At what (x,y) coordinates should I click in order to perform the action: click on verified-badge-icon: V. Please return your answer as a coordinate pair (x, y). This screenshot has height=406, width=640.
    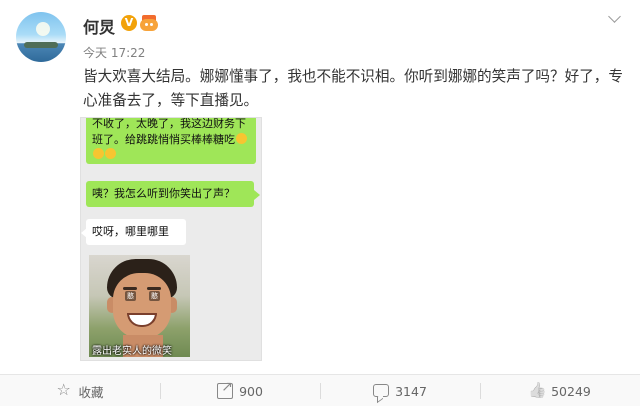
    Looking at the image, I should click on (129, 23).